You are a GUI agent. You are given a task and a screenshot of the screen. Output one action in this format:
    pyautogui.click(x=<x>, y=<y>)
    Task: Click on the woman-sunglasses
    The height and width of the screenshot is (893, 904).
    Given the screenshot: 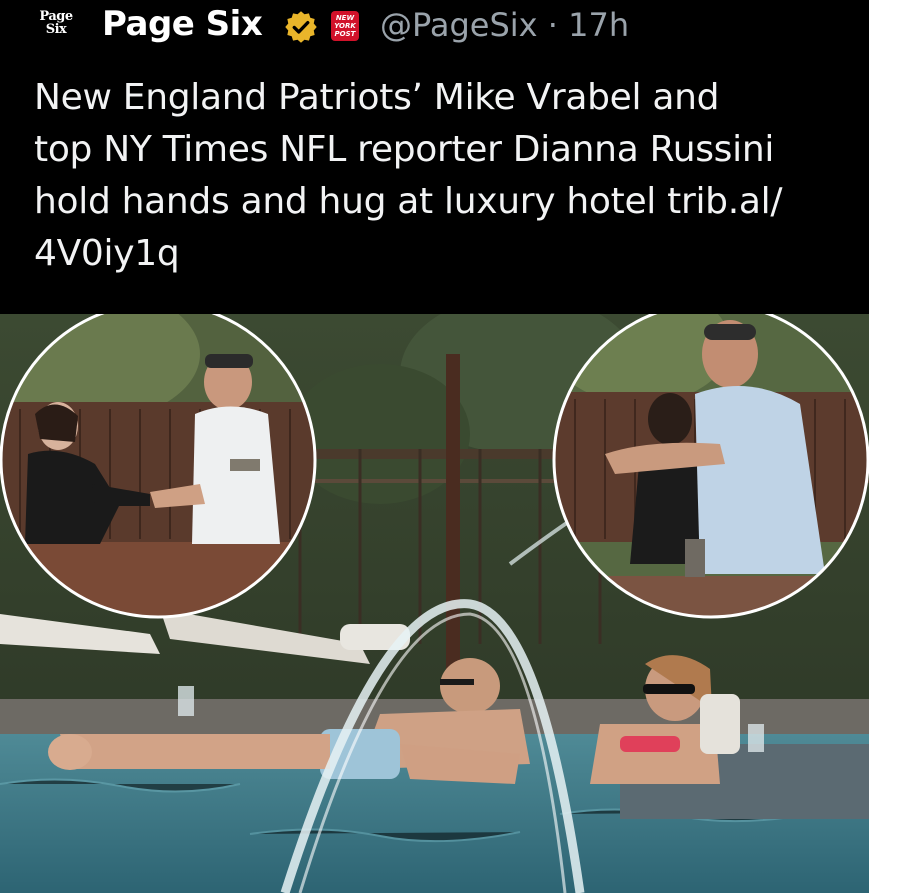 What is the action you would take?
    pyautogui.click(x=669, y=689)
    